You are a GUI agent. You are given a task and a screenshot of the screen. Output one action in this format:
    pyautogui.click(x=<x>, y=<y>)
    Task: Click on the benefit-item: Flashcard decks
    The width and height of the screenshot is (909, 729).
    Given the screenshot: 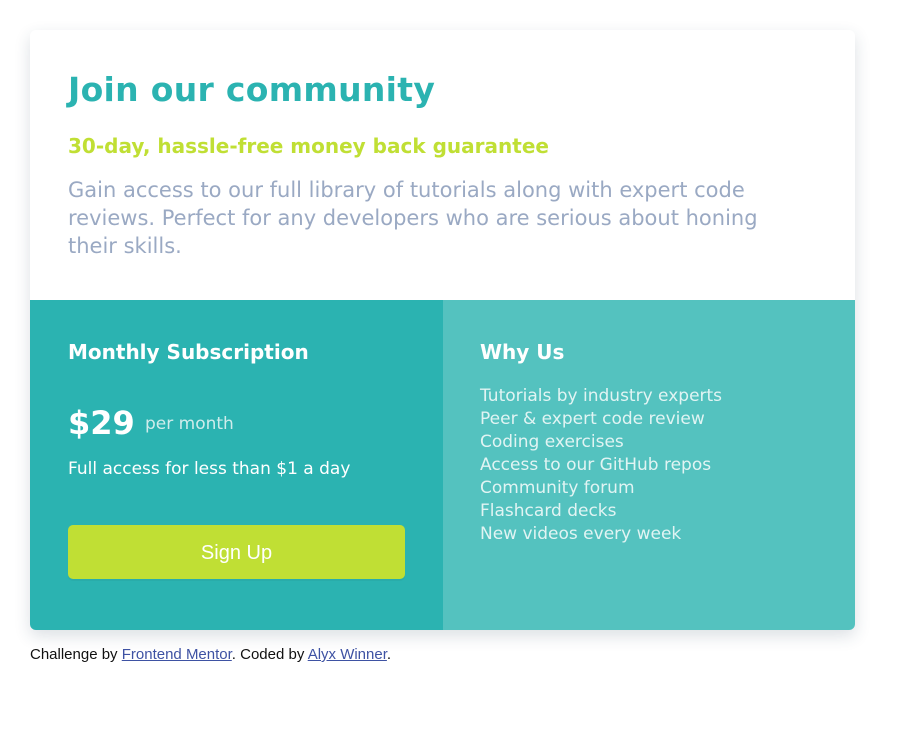 What is the action you would take?
    pyautogui.click(x=548, y=511)
    